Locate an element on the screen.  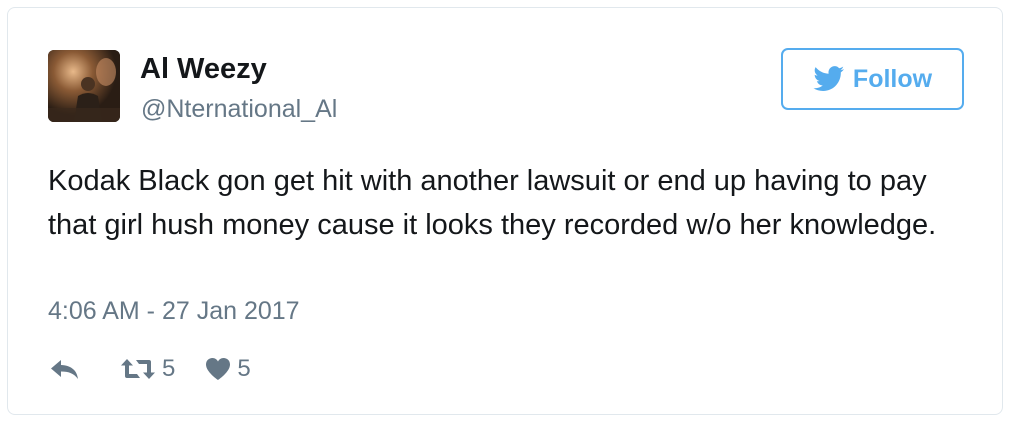
retweet-icon is located at coordinates (138, 369).